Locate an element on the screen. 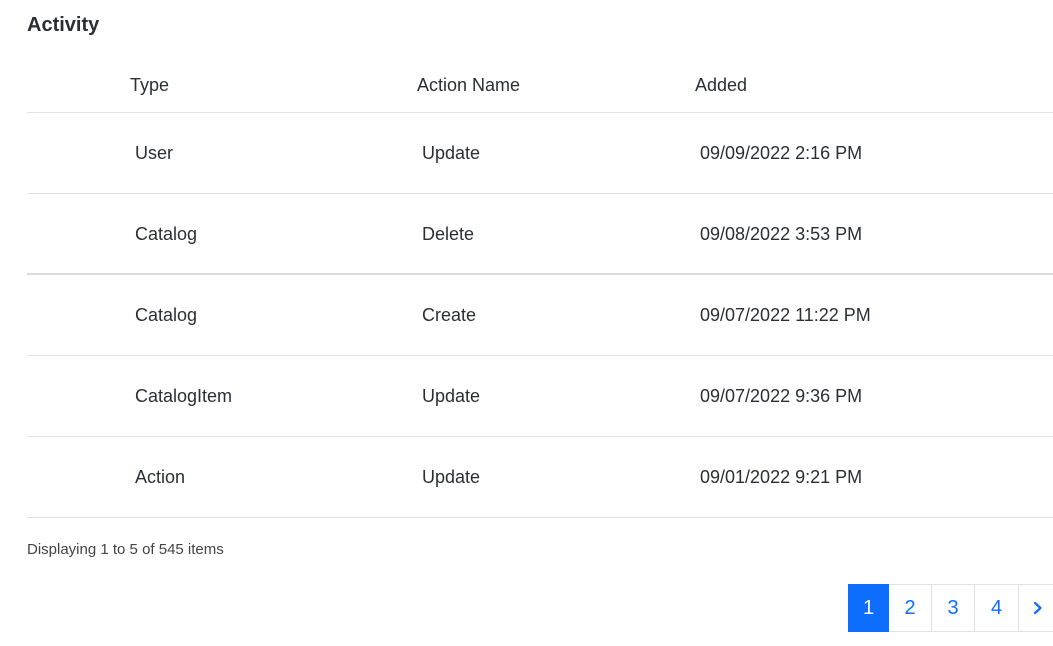 Image resolution: width=1053 pixels, height=646 pixels. pagination: 1 2 3 4 is located at coordinates (950, 608).